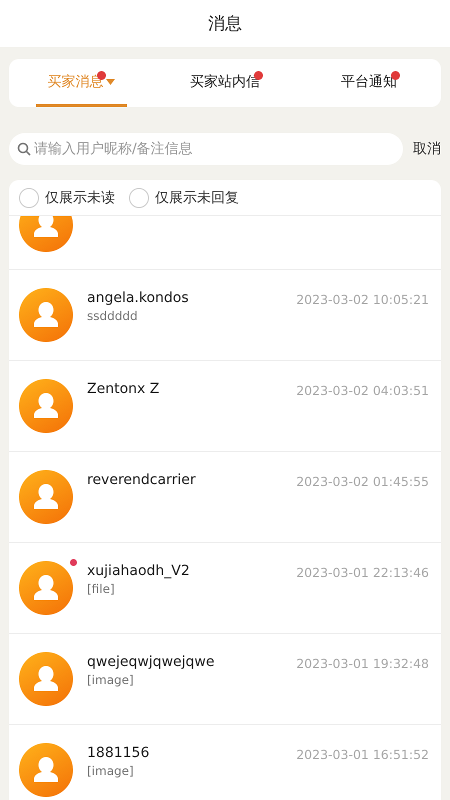  I want to click on message-time: 2023-03-02 01:45:55, so click(362, 481).